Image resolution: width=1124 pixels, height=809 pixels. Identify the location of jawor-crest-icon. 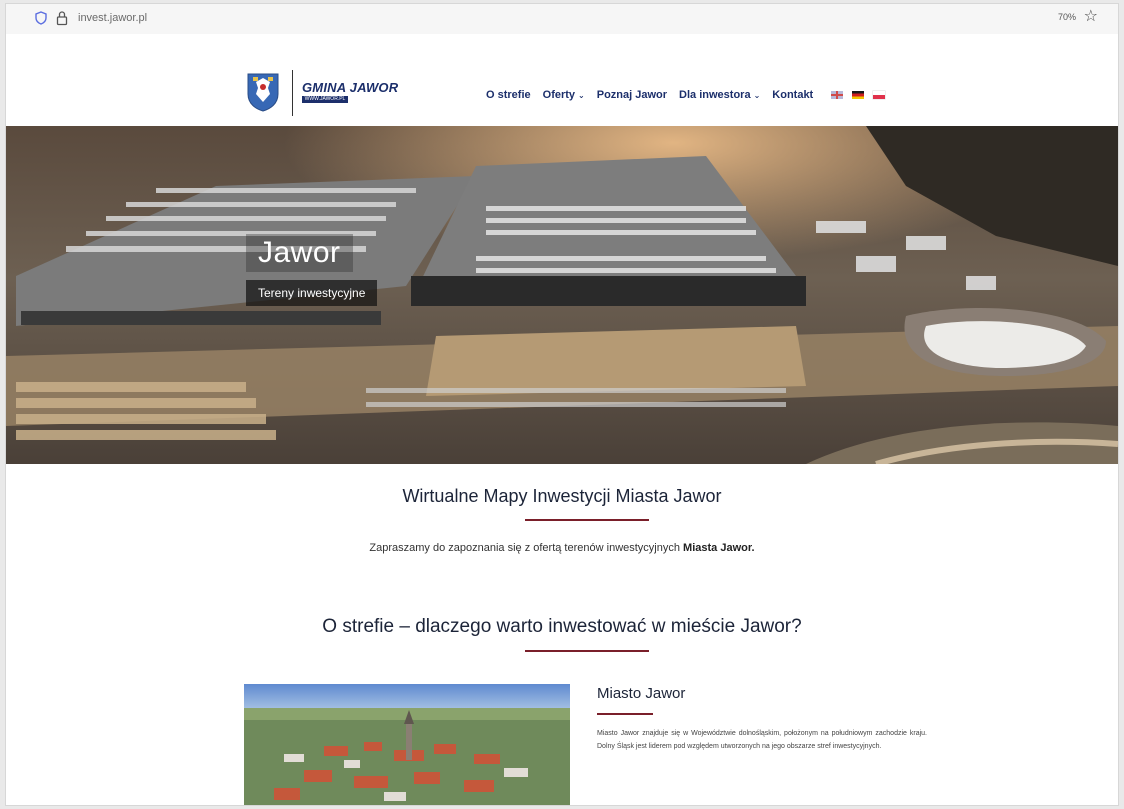
(263, 92).